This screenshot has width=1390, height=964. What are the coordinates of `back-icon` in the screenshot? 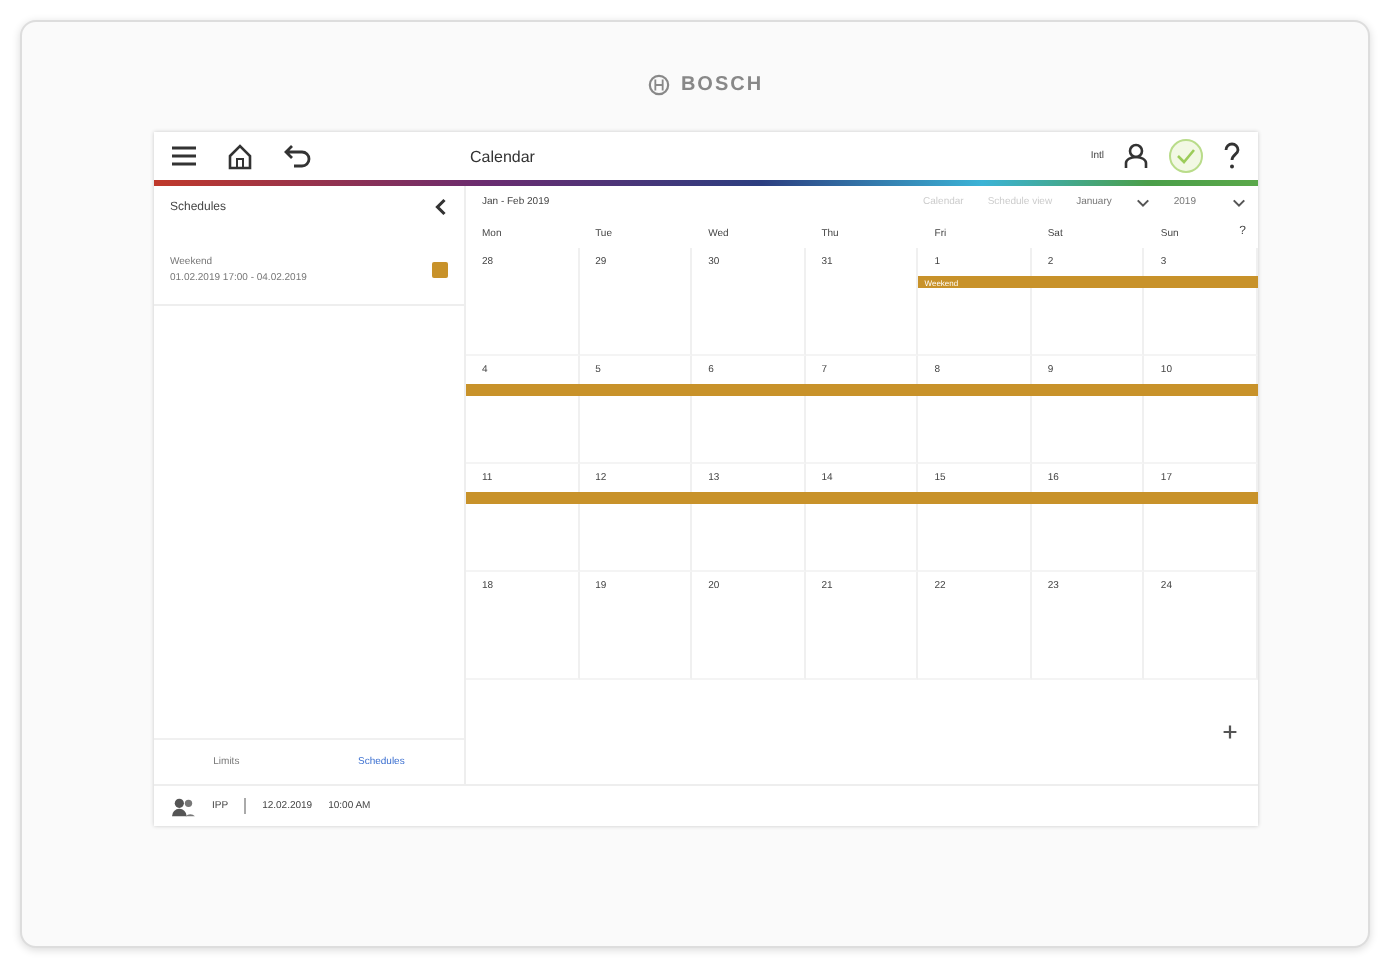 It's located at (298, 156).